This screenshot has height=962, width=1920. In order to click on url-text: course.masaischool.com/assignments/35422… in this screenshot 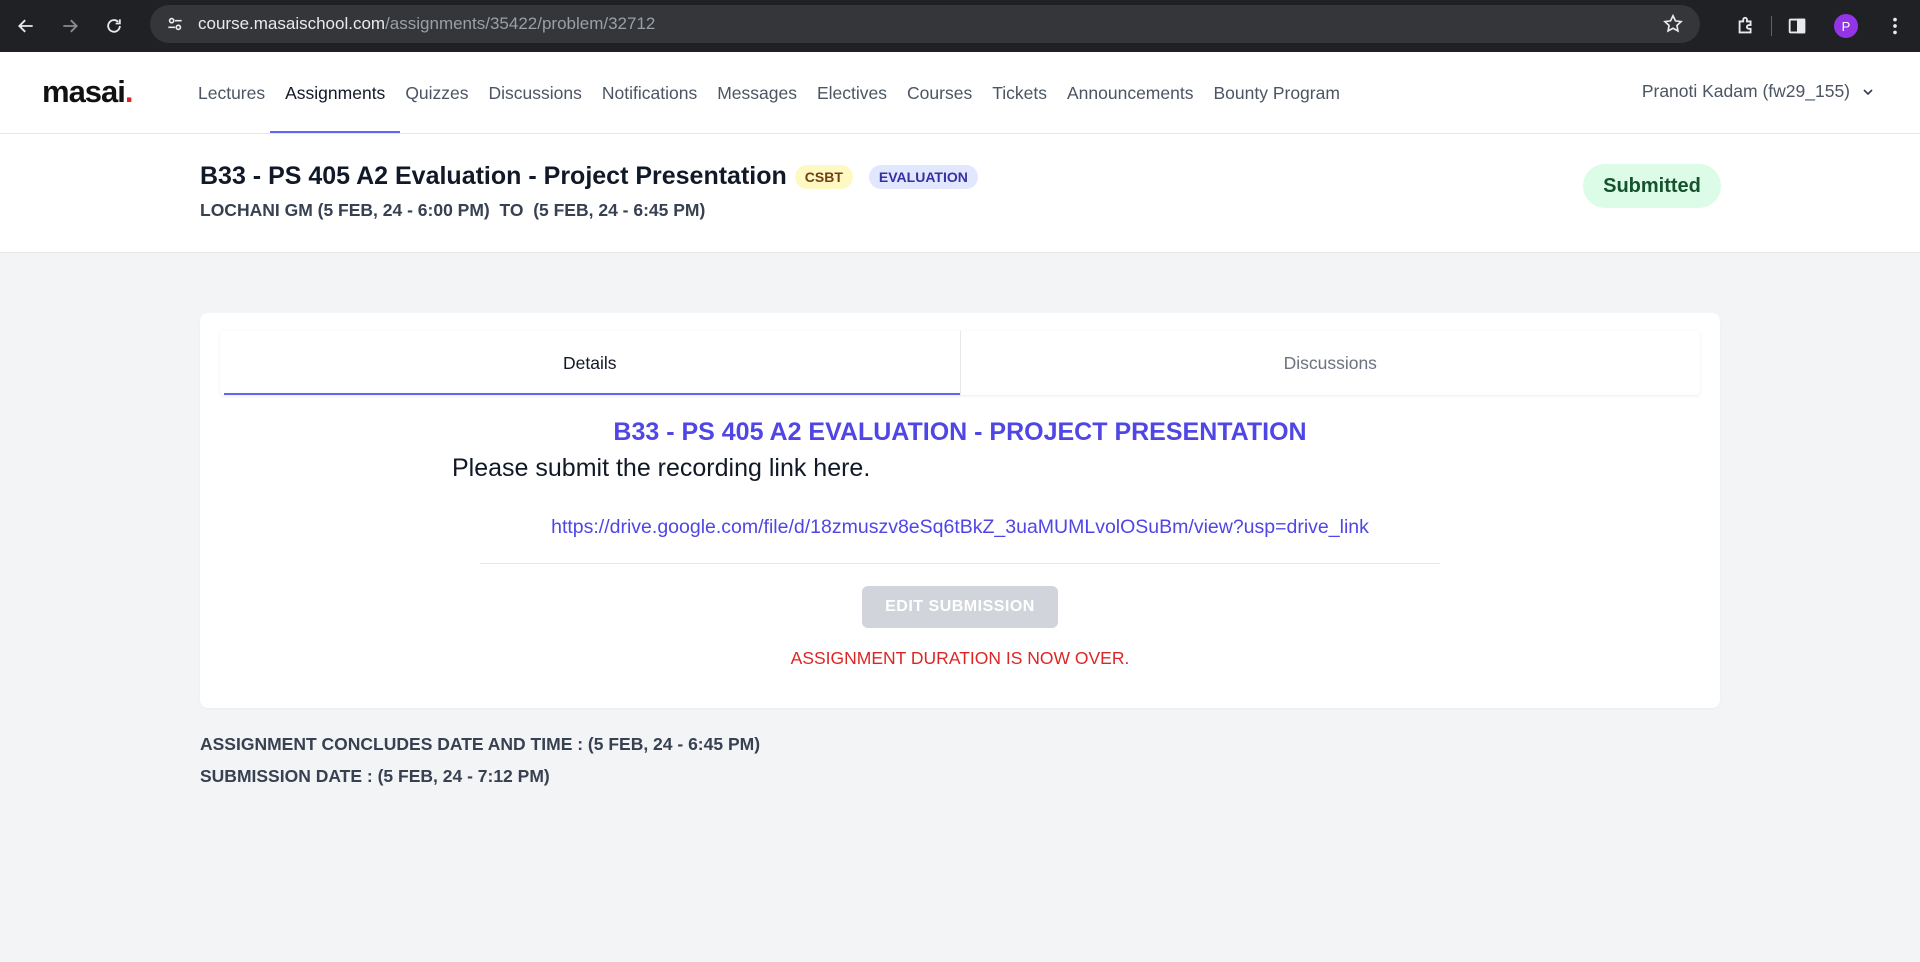, I will do `click(427, 23)`.